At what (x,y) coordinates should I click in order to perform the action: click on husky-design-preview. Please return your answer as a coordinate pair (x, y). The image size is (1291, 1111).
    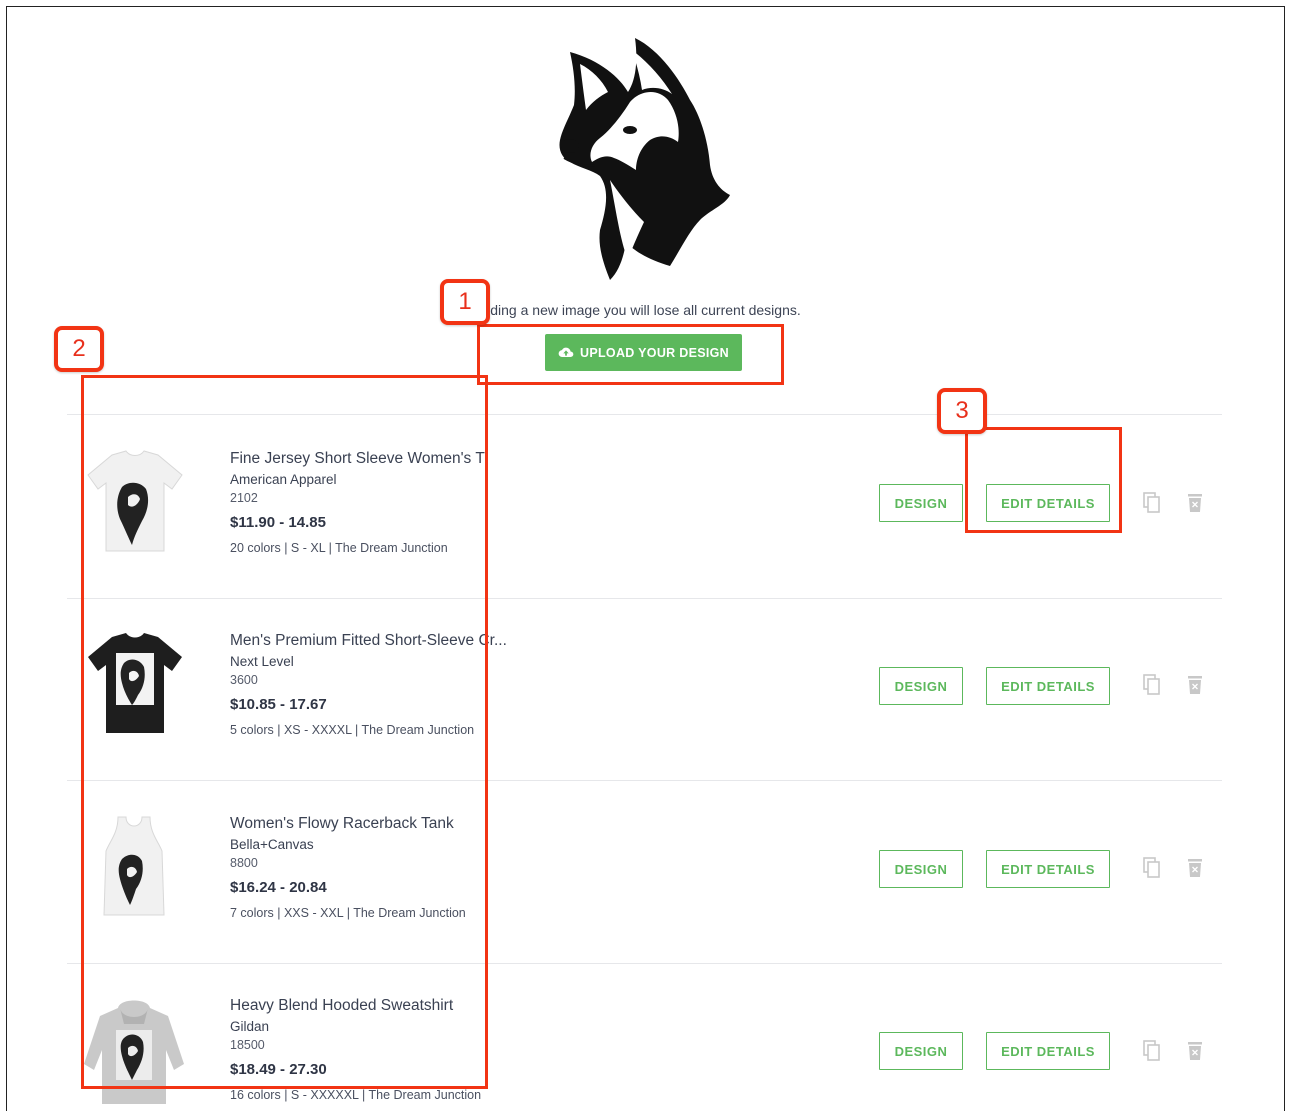
    Looking at the image, I should click on (644, 159).